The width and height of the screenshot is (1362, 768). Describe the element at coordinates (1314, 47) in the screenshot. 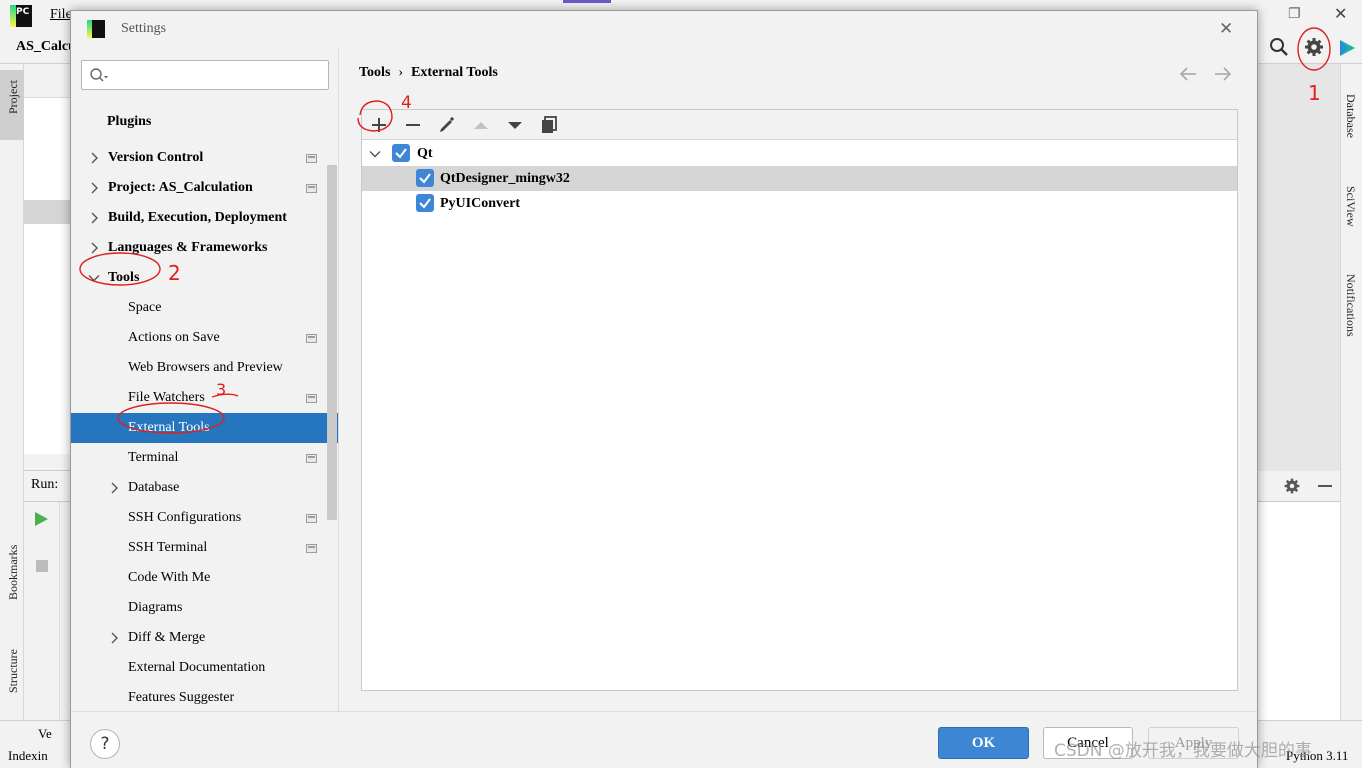

I see `gear-icon` at that location.